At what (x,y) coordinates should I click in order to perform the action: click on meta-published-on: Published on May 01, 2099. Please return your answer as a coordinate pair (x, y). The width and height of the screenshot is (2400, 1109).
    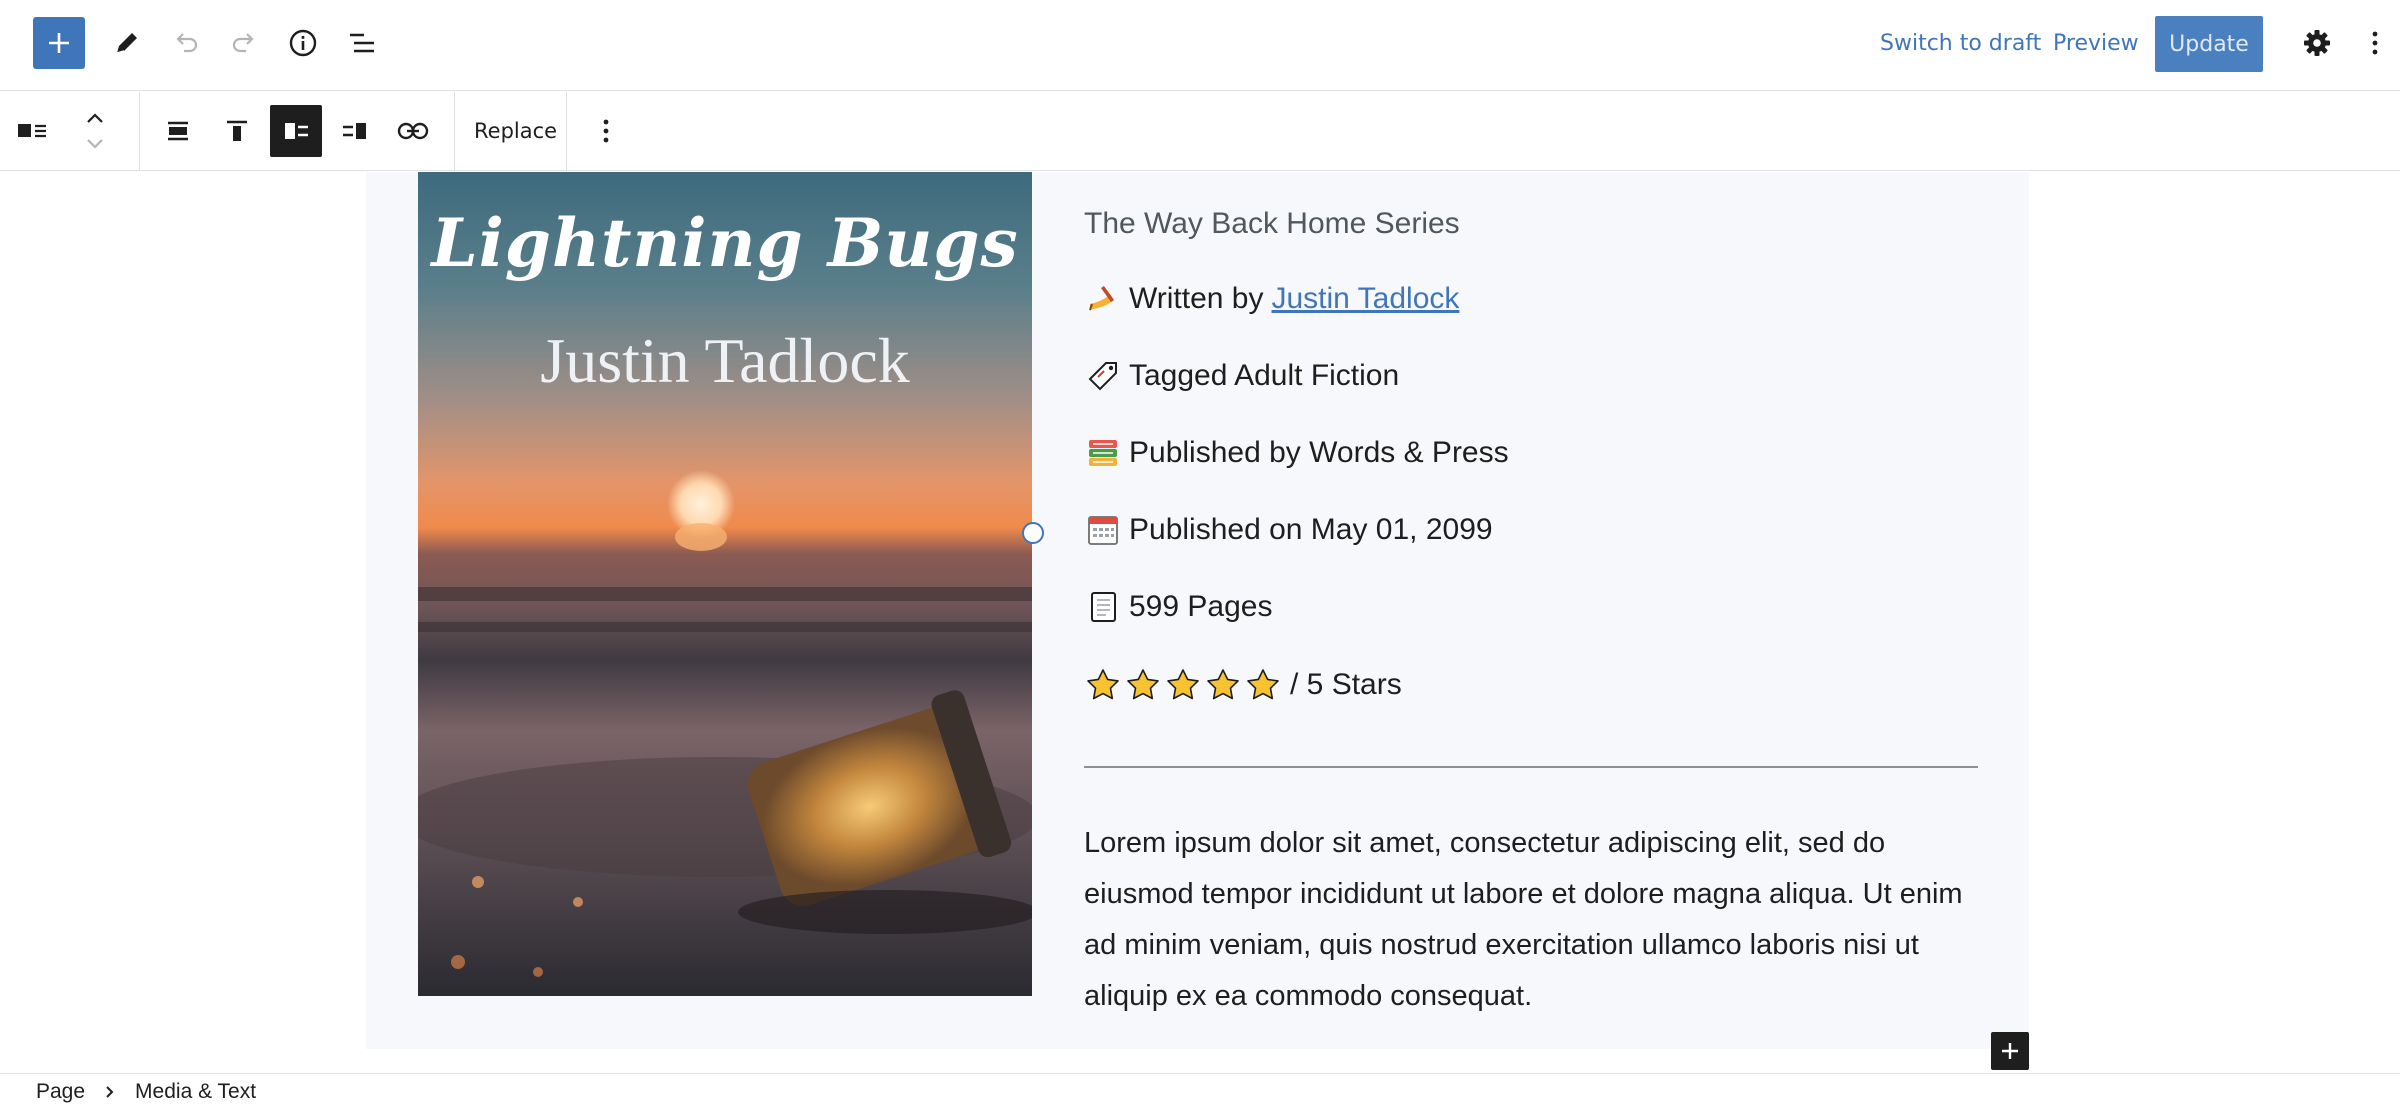
    Looking at the image, I should click on (1289, 530).